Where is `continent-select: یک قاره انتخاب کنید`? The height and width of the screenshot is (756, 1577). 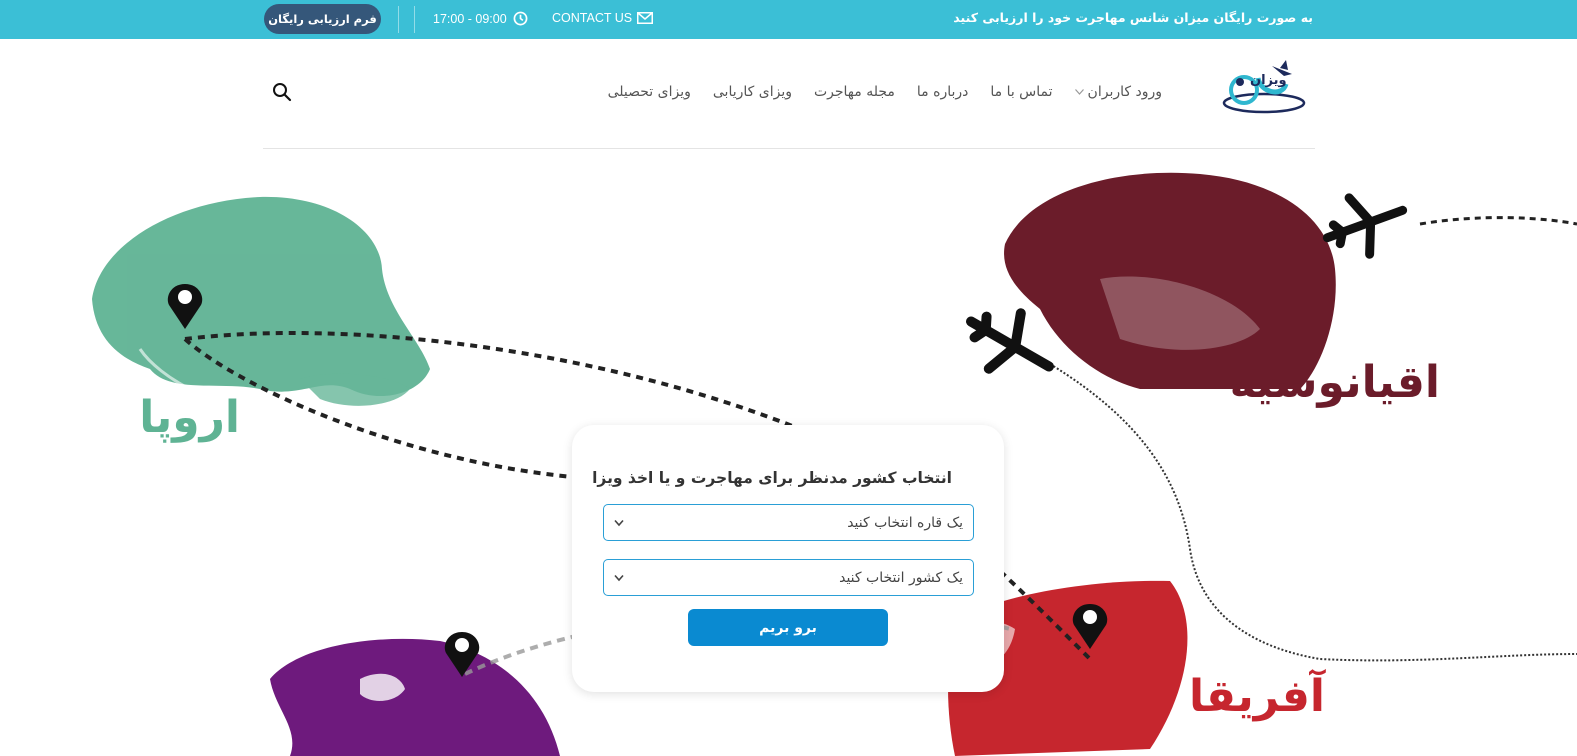 continent-select: یک قاره انتخاب کنید is located at coordinates (788, 522).